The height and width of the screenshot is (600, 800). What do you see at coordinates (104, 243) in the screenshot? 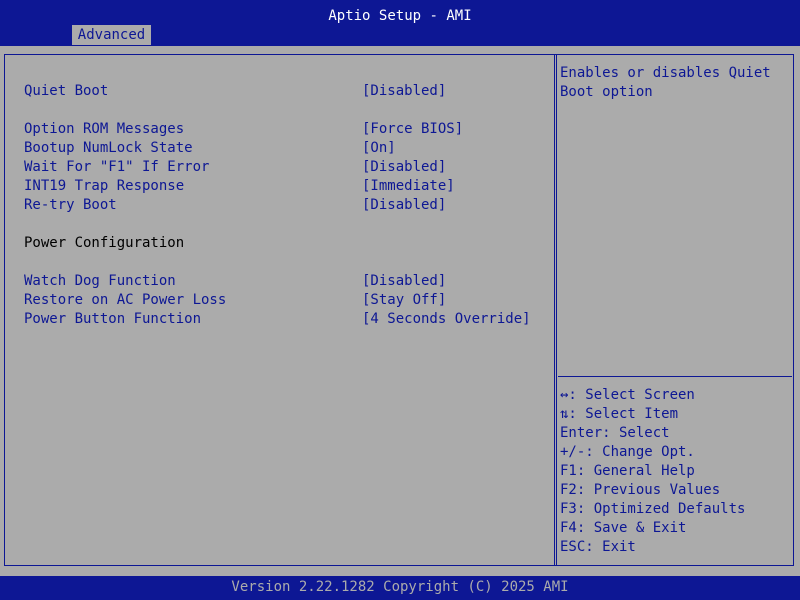
I see `section-power-configuration: Power Configuration` at bounding box center [104, 243].